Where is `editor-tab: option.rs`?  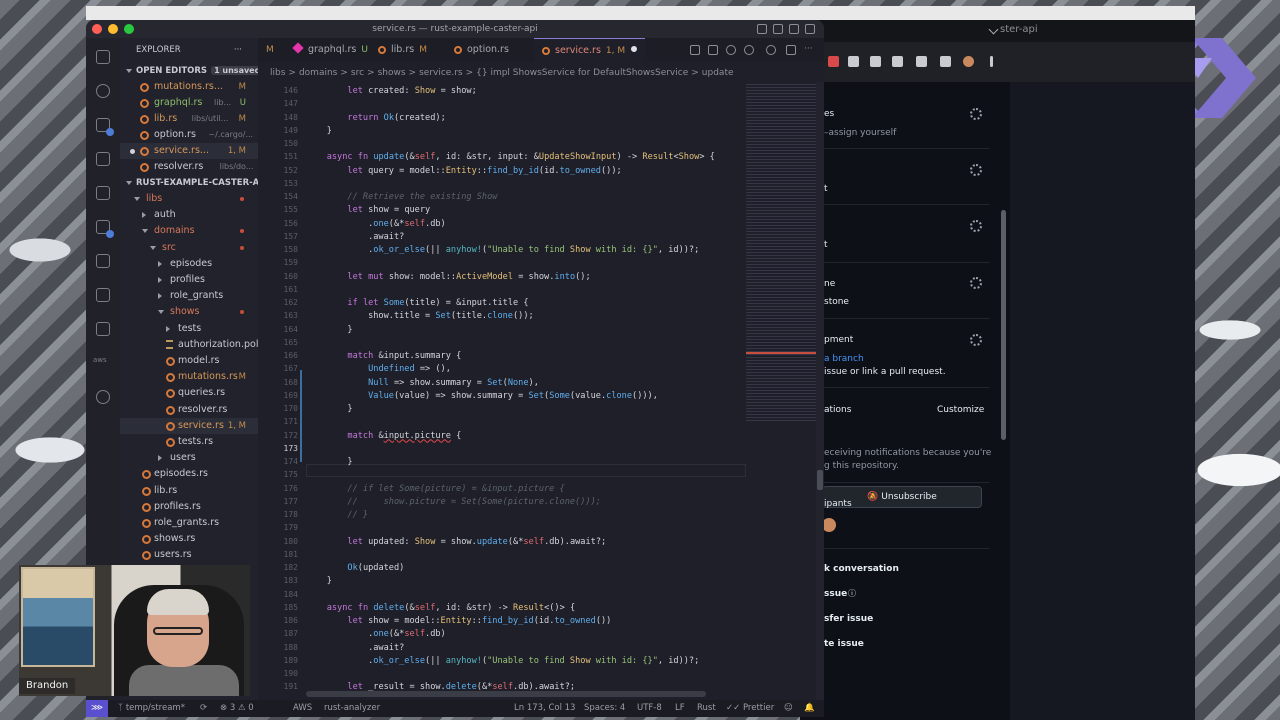
editor-tab: option.rs is located at coordinates (481, 50).